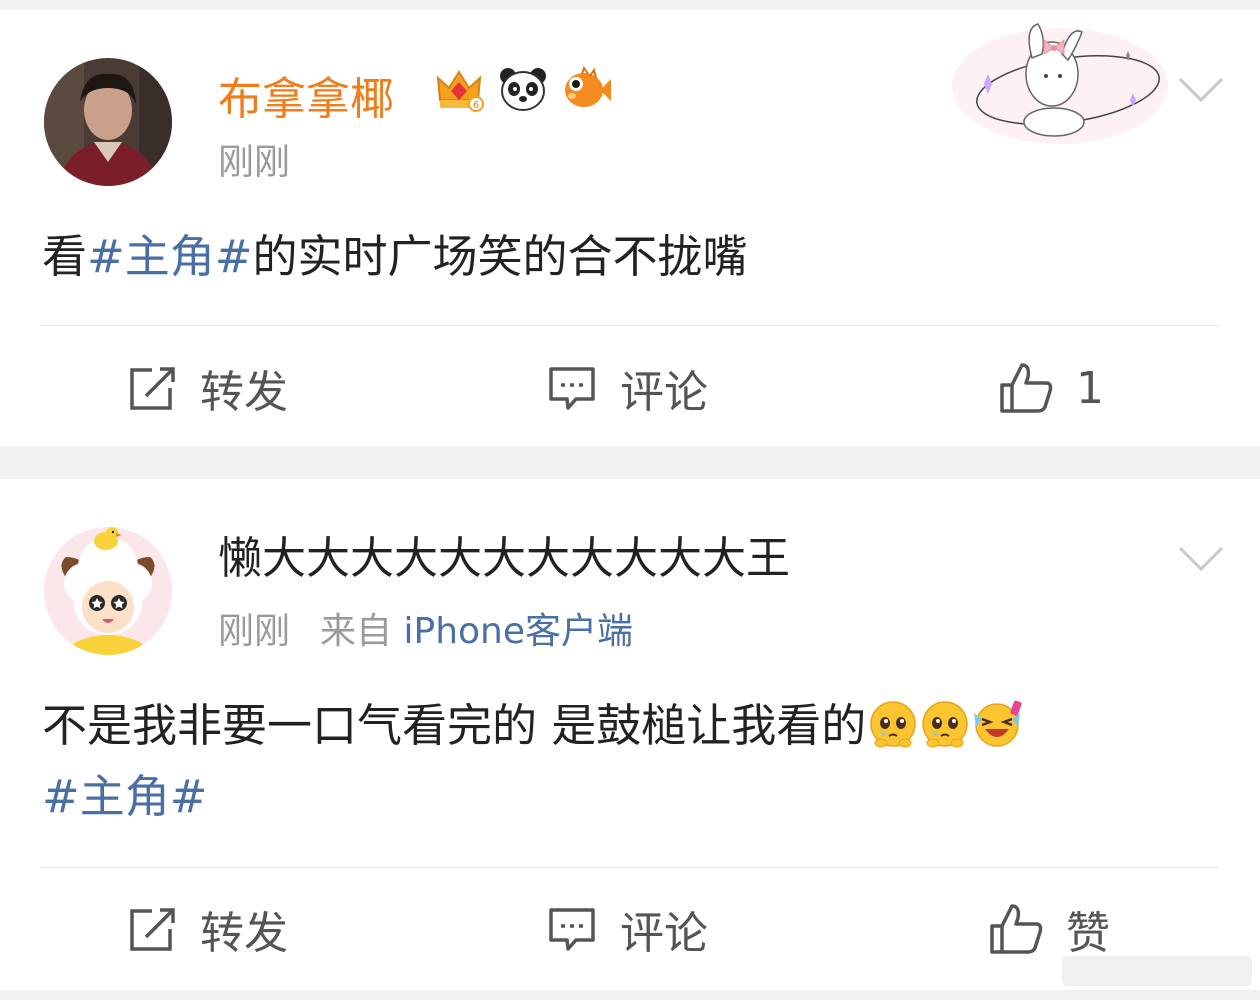  I want to click on post-text: 不是我非要一口气看完的 是鼓槌让我看的, so click(532, 726).